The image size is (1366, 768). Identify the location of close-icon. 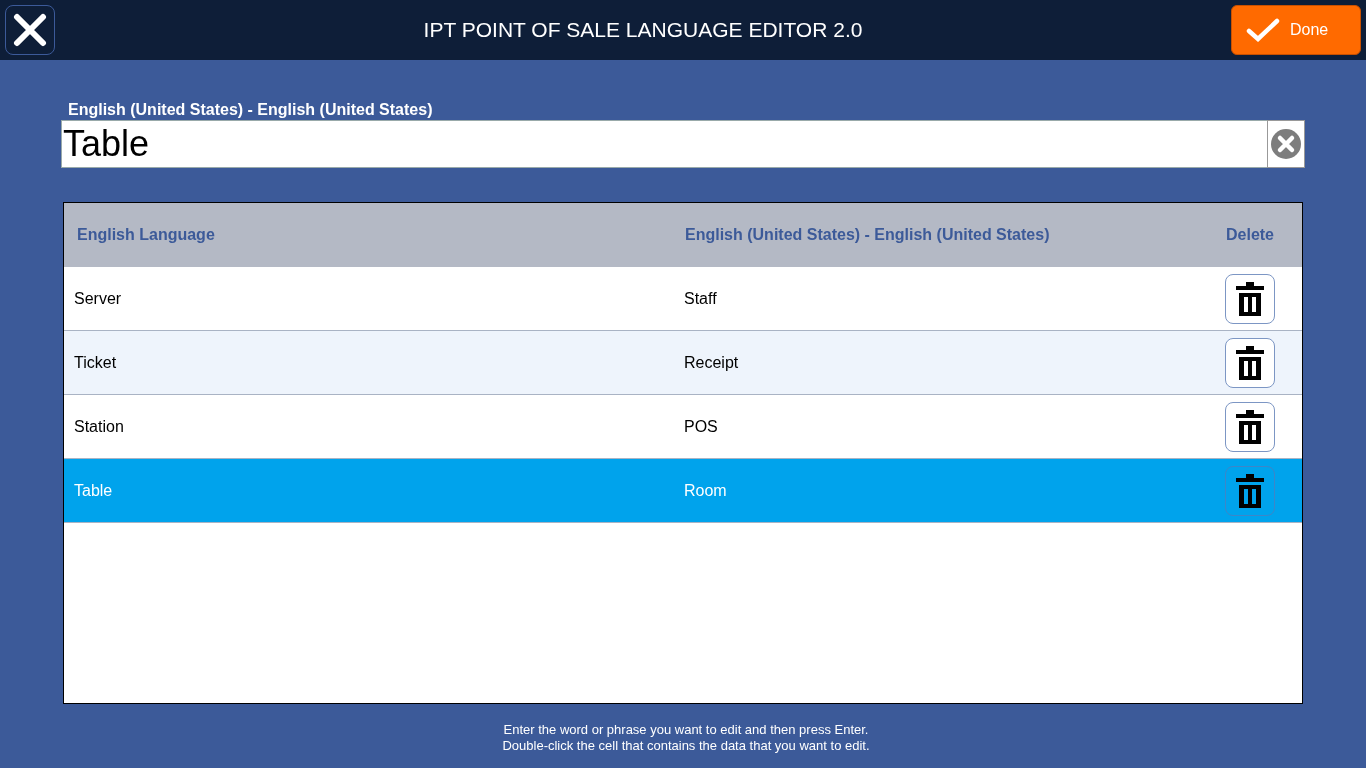
(30, 30).